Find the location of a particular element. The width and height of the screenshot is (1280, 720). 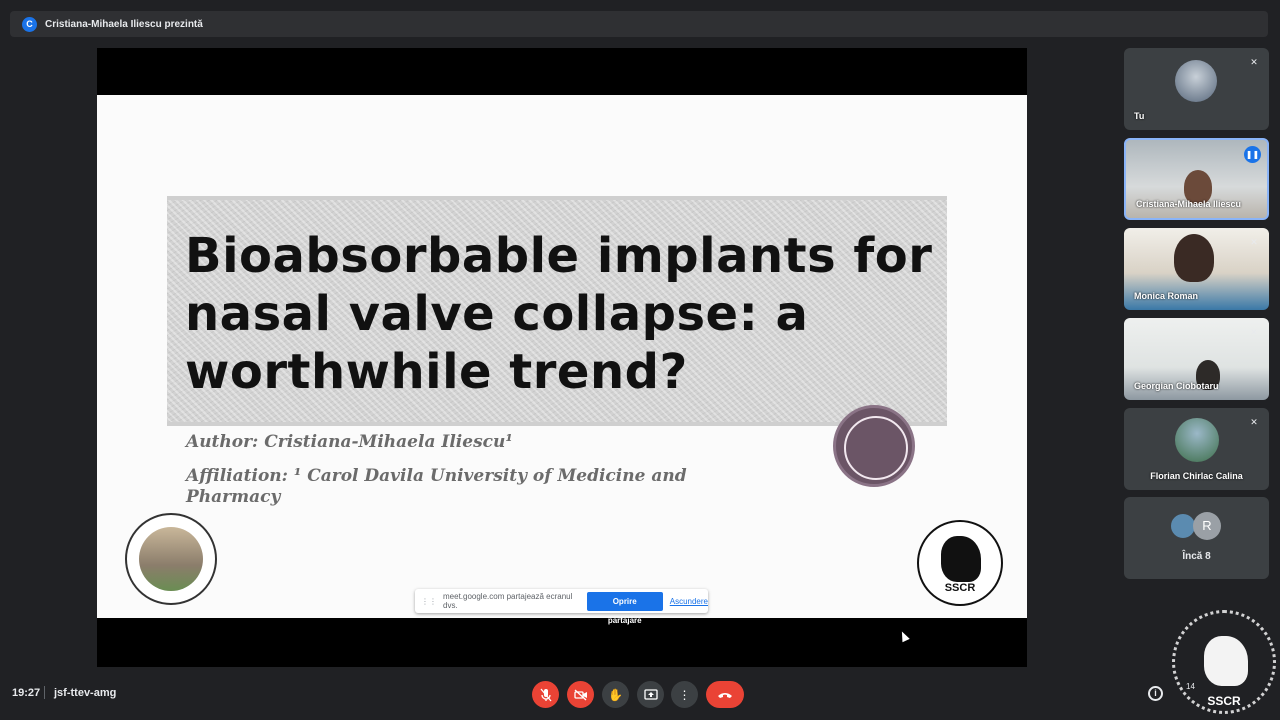

info-icon: i is located at coordinates (1155, 693).